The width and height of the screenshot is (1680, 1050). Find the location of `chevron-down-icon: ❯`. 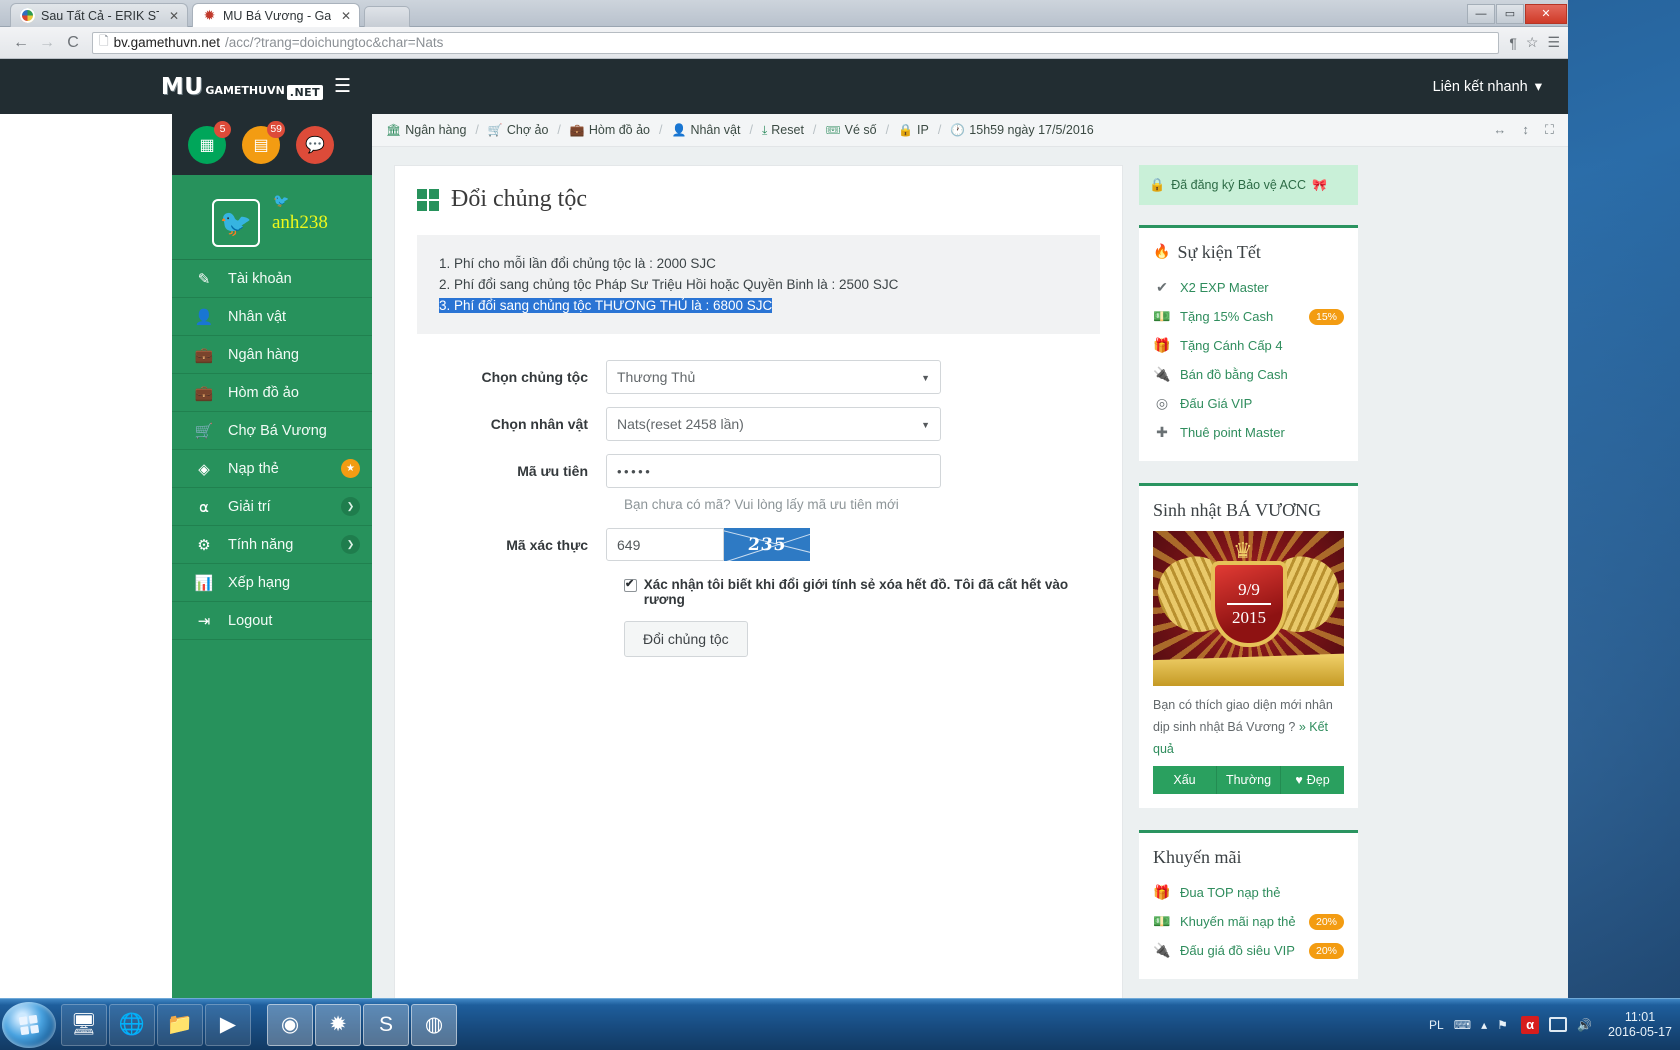

chevron-down-icon: ❯ is located at coordinates (350, 544).